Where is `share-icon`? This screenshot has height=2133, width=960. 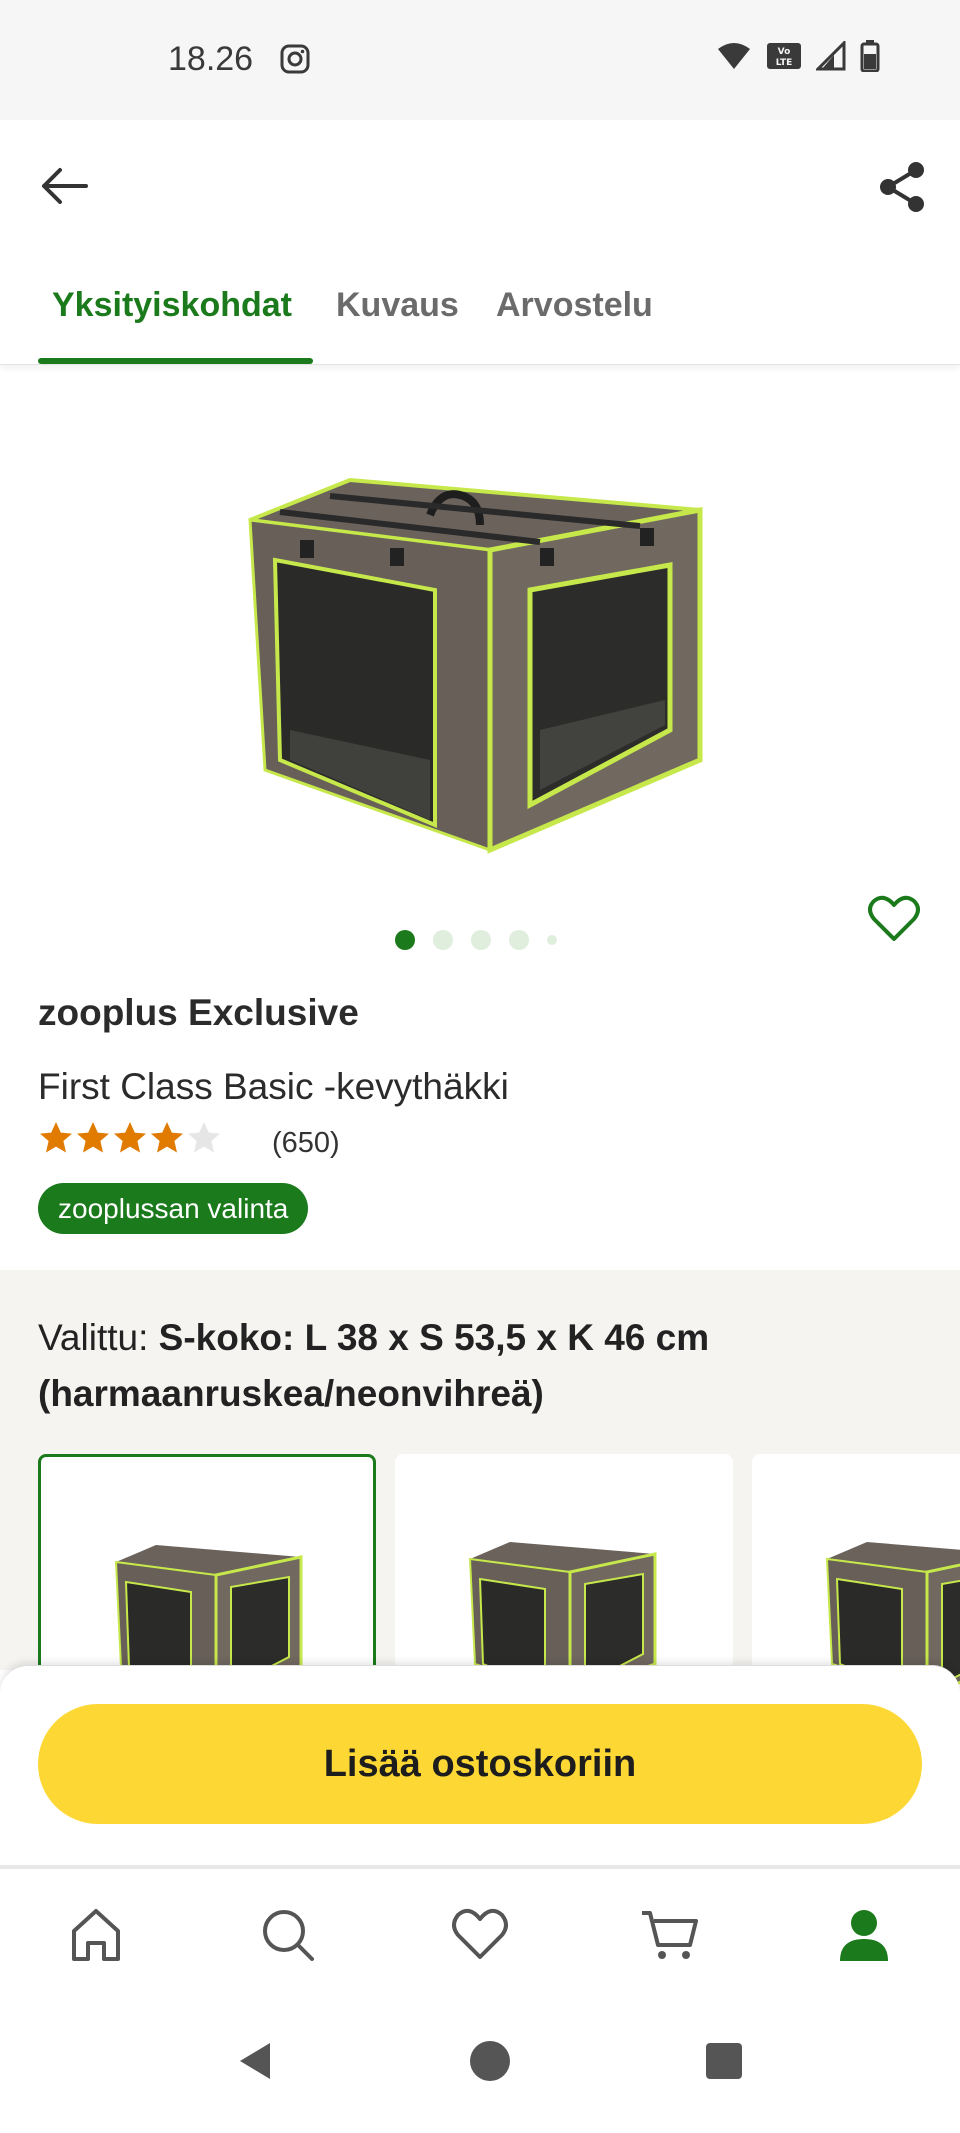 share-icon is located at coordinates (903, 187).